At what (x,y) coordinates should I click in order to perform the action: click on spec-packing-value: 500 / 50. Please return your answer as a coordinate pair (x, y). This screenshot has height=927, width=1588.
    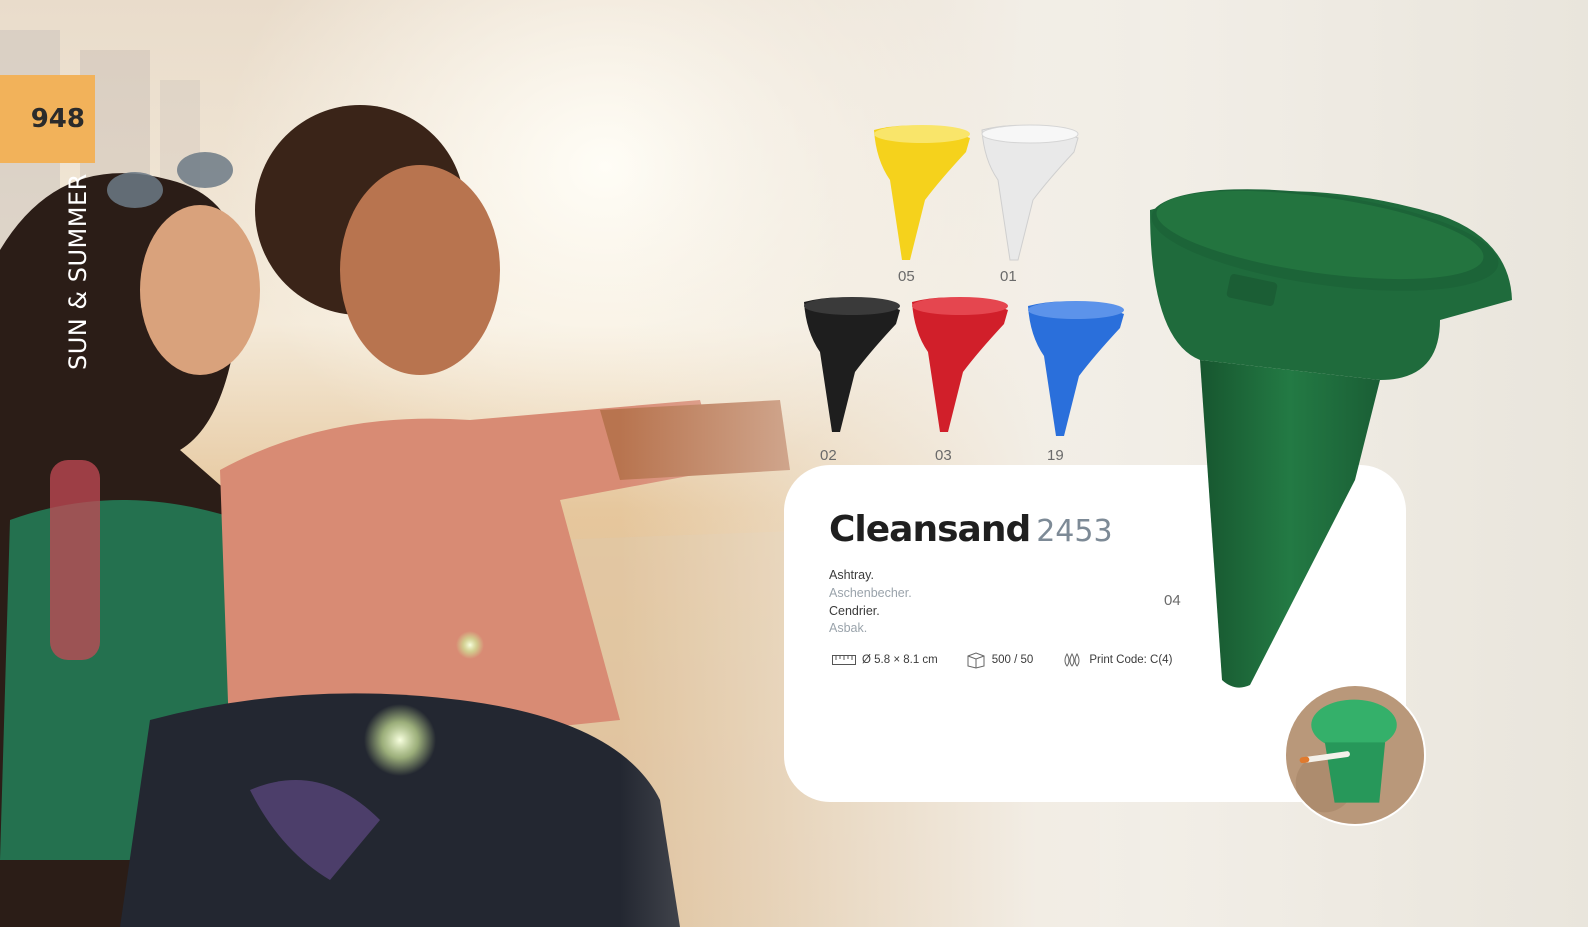
    Looking at the image, I should click on (1012, 660).